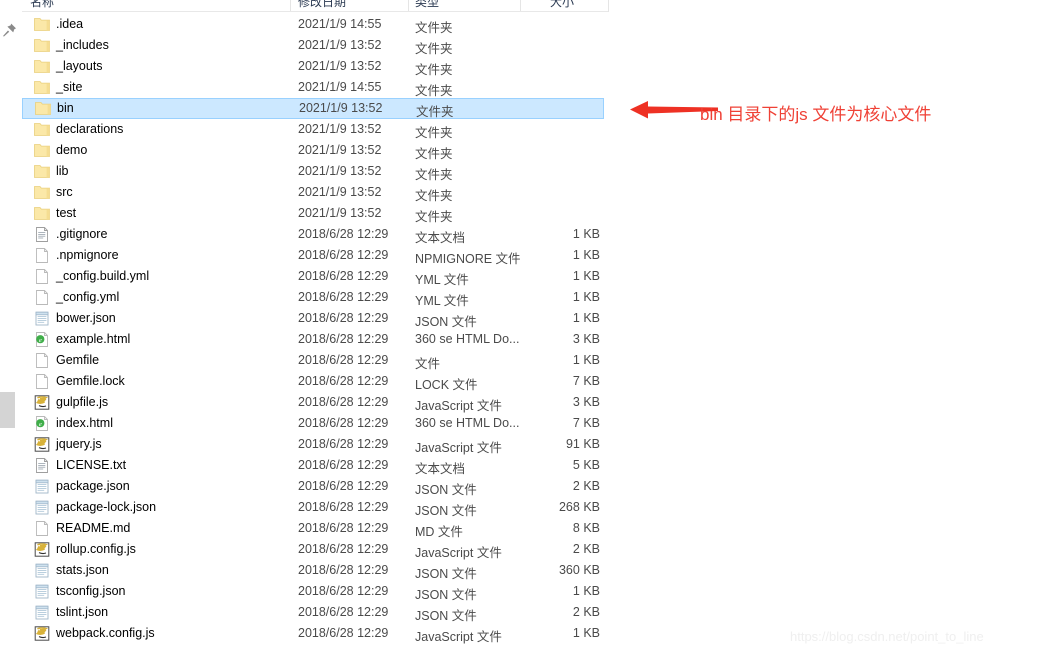 The width and height of the screenshot is (1040, 654). Describe the element at coordinates (608, 6) in the screenshot. I see `column-divider-size-end` at that location.